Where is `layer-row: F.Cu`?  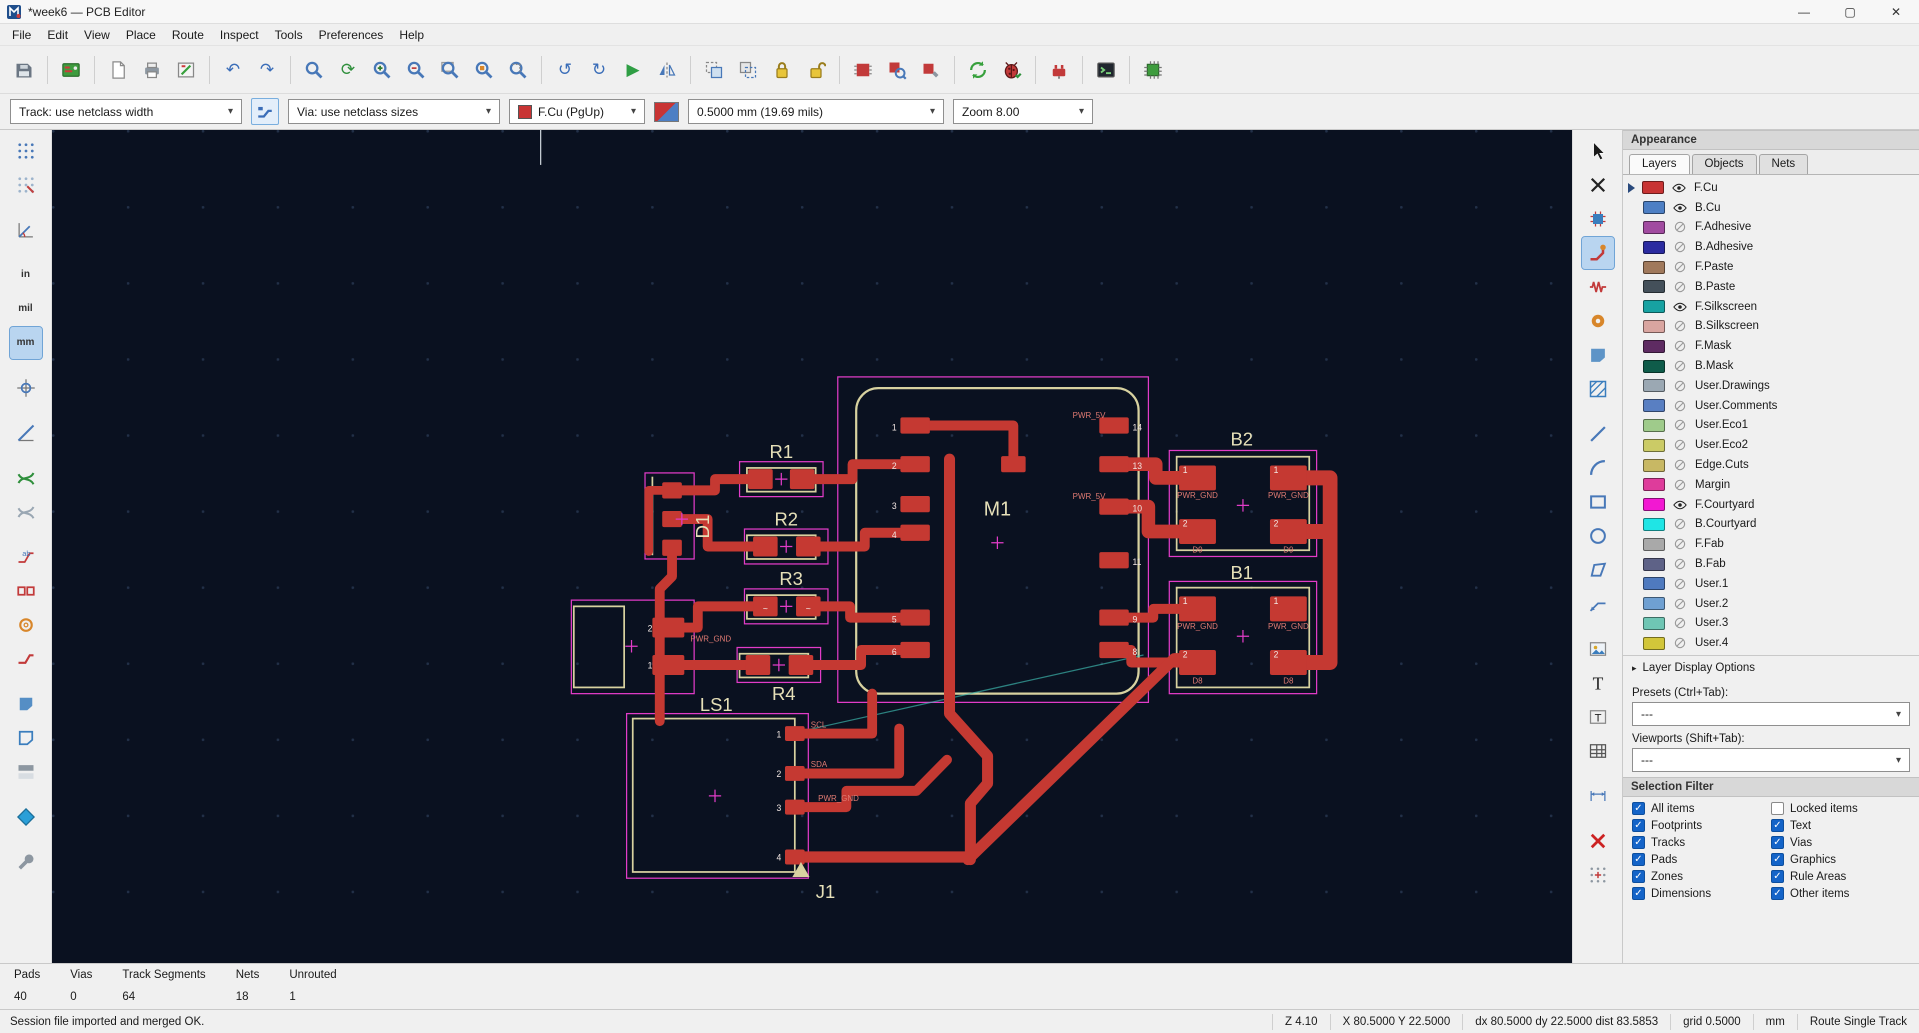 layer-row: F.Cu is located at coordinates (1771, 188).